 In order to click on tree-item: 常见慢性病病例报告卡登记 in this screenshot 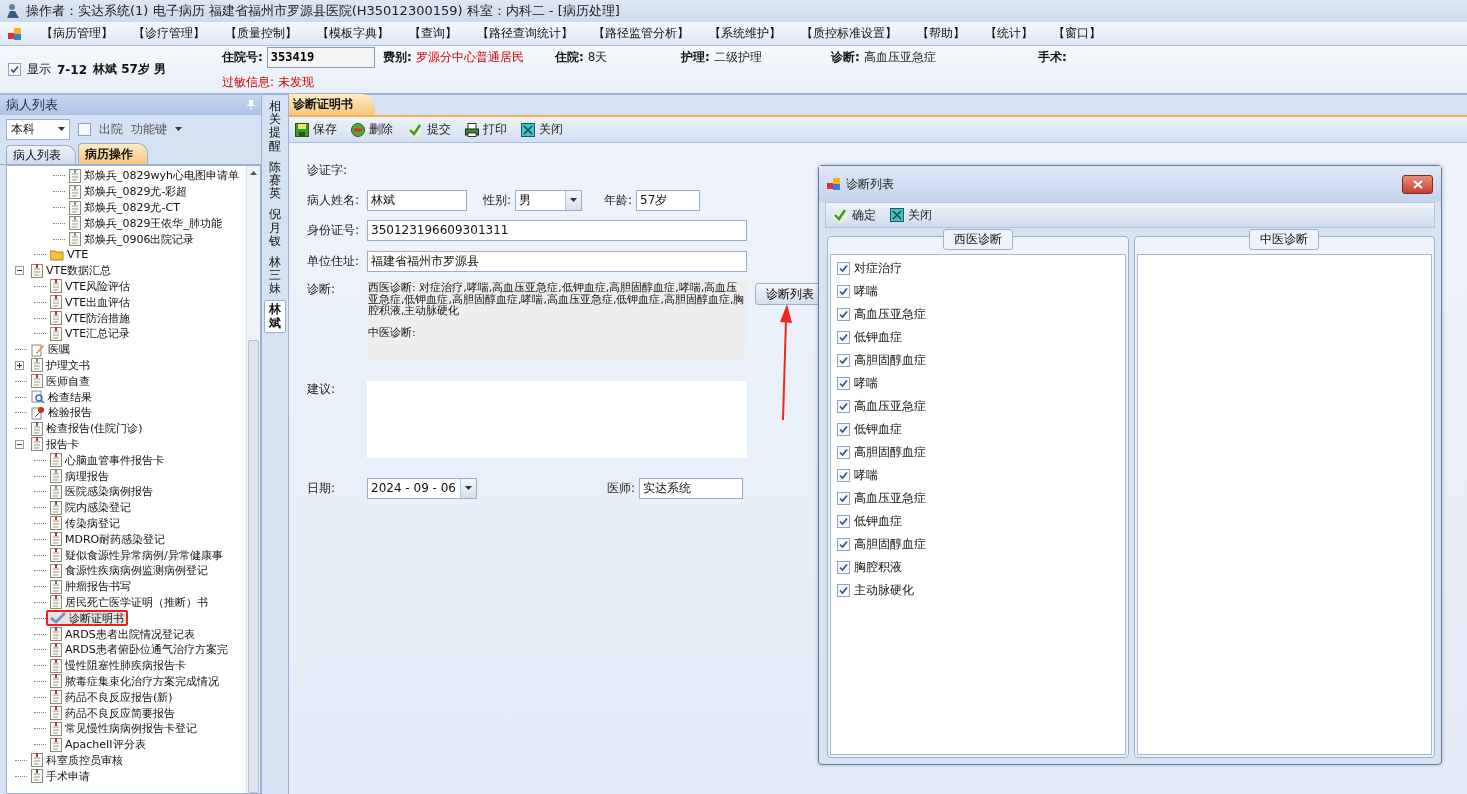, I will do `click(123, 728)`.